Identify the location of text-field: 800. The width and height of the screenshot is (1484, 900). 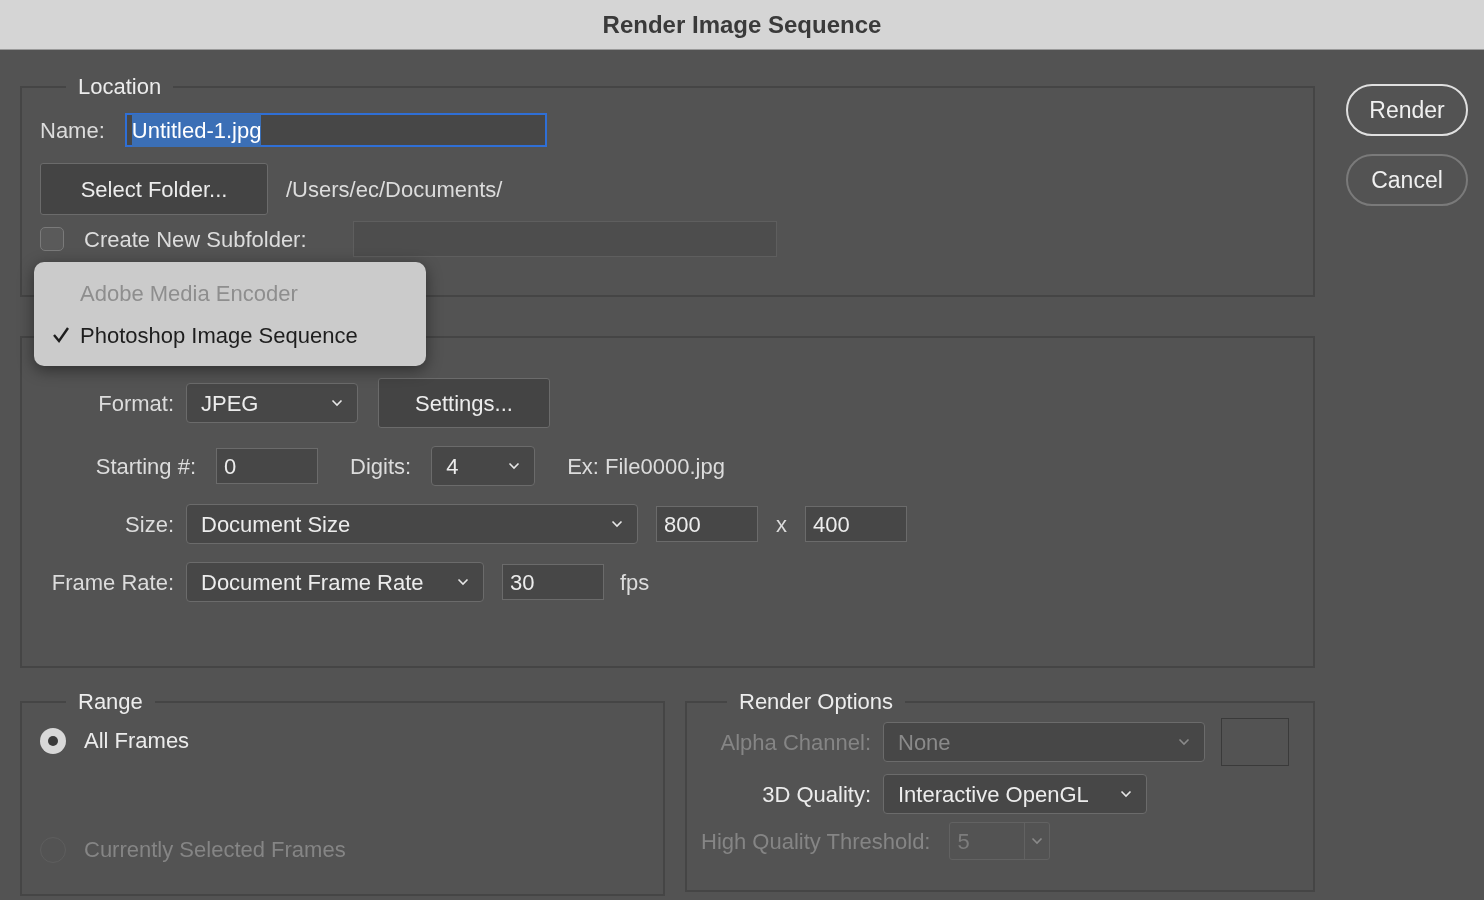
(707, 524).